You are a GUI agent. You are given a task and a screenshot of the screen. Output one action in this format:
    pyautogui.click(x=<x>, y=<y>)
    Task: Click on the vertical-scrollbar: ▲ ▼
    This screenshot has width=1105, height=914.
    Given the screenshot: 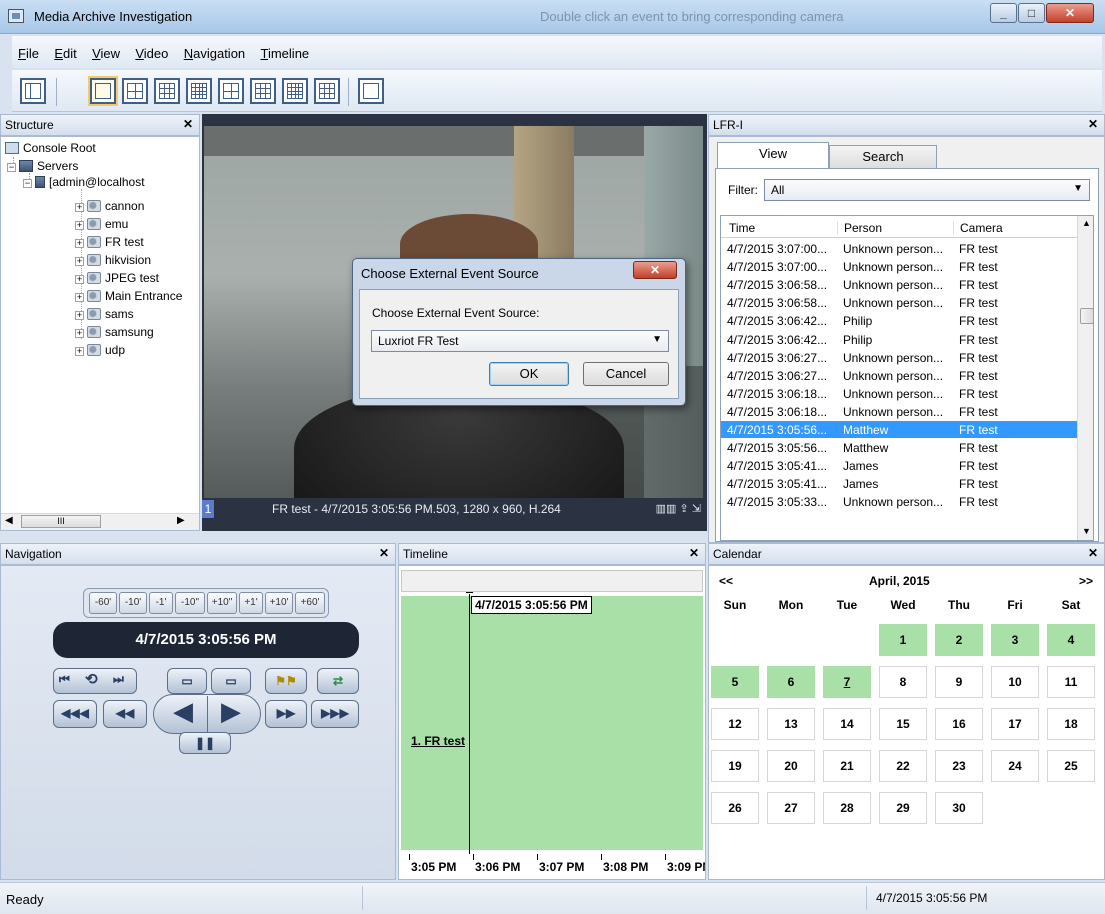 What is the action you would take?
    pyautogui.click(x=1085, y=378)
    